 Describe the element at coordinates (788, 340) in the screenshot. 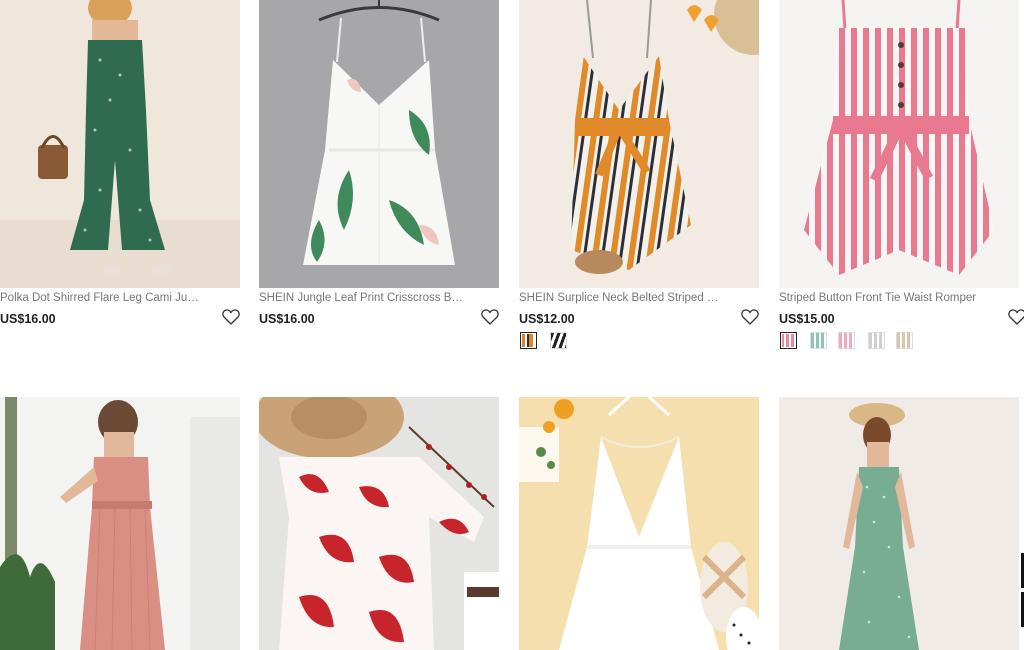

I see `color-swatch-pink-stripe` at that location.